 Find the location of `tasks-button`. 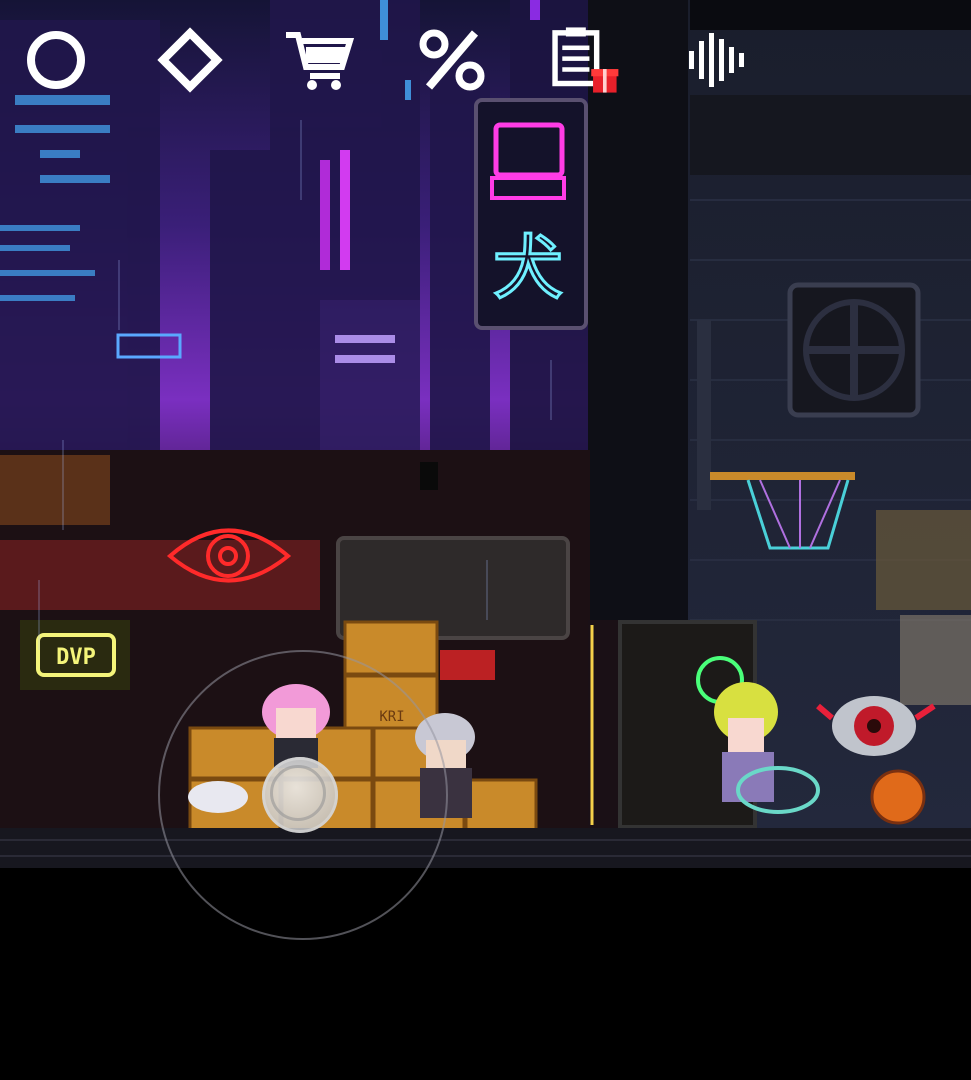

tasks-button is located at coordinates (584, 60).